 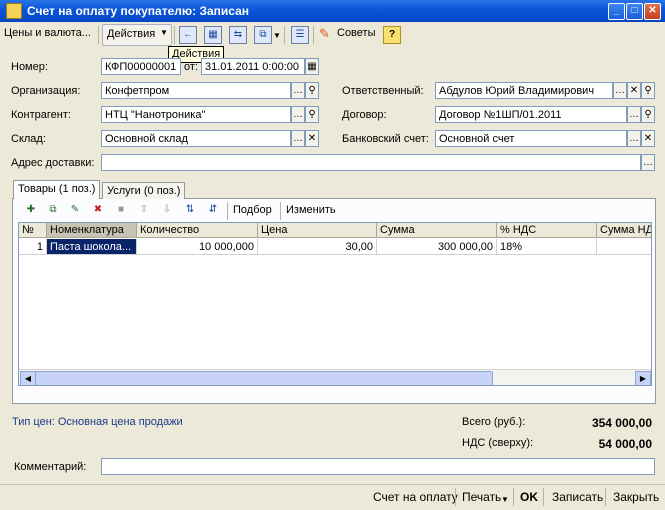 I want to click on sort-descending-icon: ⇵, so click(x=213, y=210).